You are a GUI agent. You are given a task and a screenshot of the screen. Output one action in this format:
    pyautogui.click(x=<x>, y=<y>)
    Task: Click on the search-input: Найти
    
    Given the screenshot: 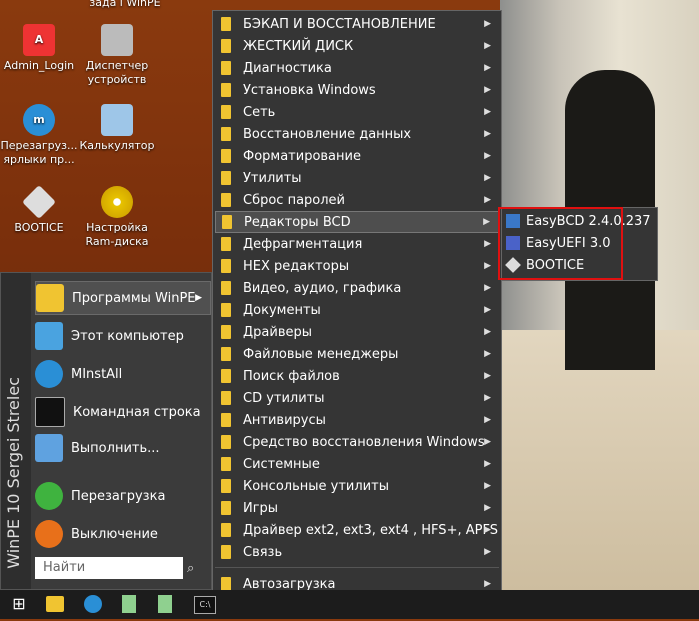 What is the action you would take?
    pyautogui.click(x=109, y=568)
    